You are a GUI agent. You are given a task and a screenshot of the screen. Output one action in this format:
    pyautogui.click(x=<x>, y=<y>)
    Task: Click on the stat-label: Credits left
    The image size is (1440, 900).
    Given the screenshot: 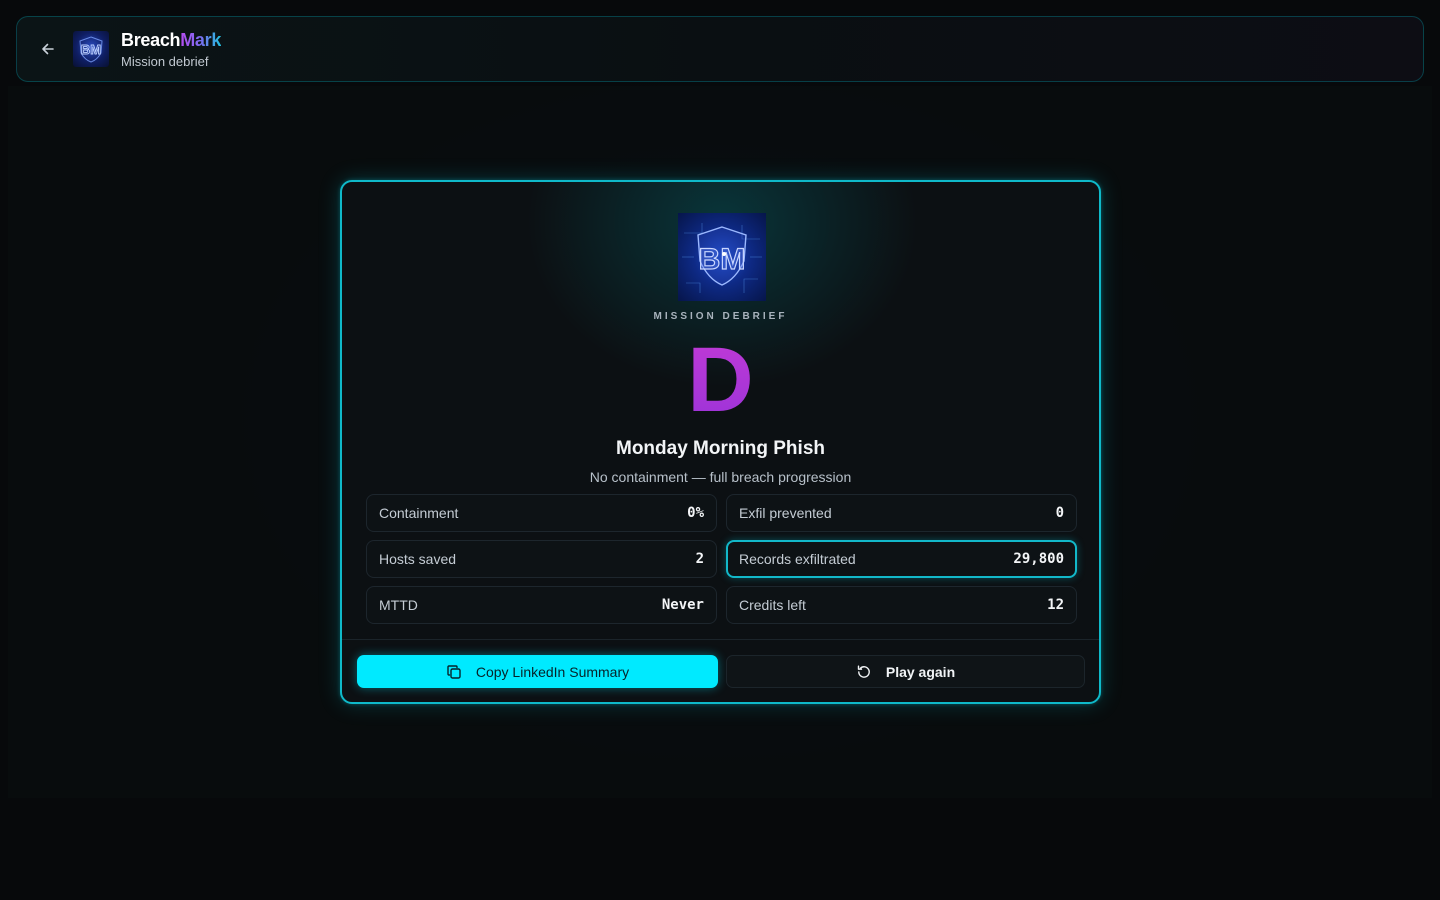 What is the action you would take?
    pyautogui.click(x=772, y=605)
    